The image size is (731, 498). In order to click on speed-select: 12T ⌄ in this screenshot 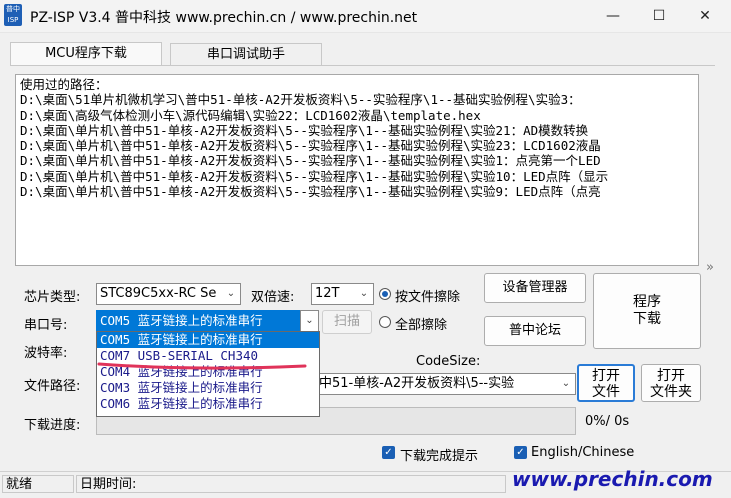, I will do `click(342, 294)`.